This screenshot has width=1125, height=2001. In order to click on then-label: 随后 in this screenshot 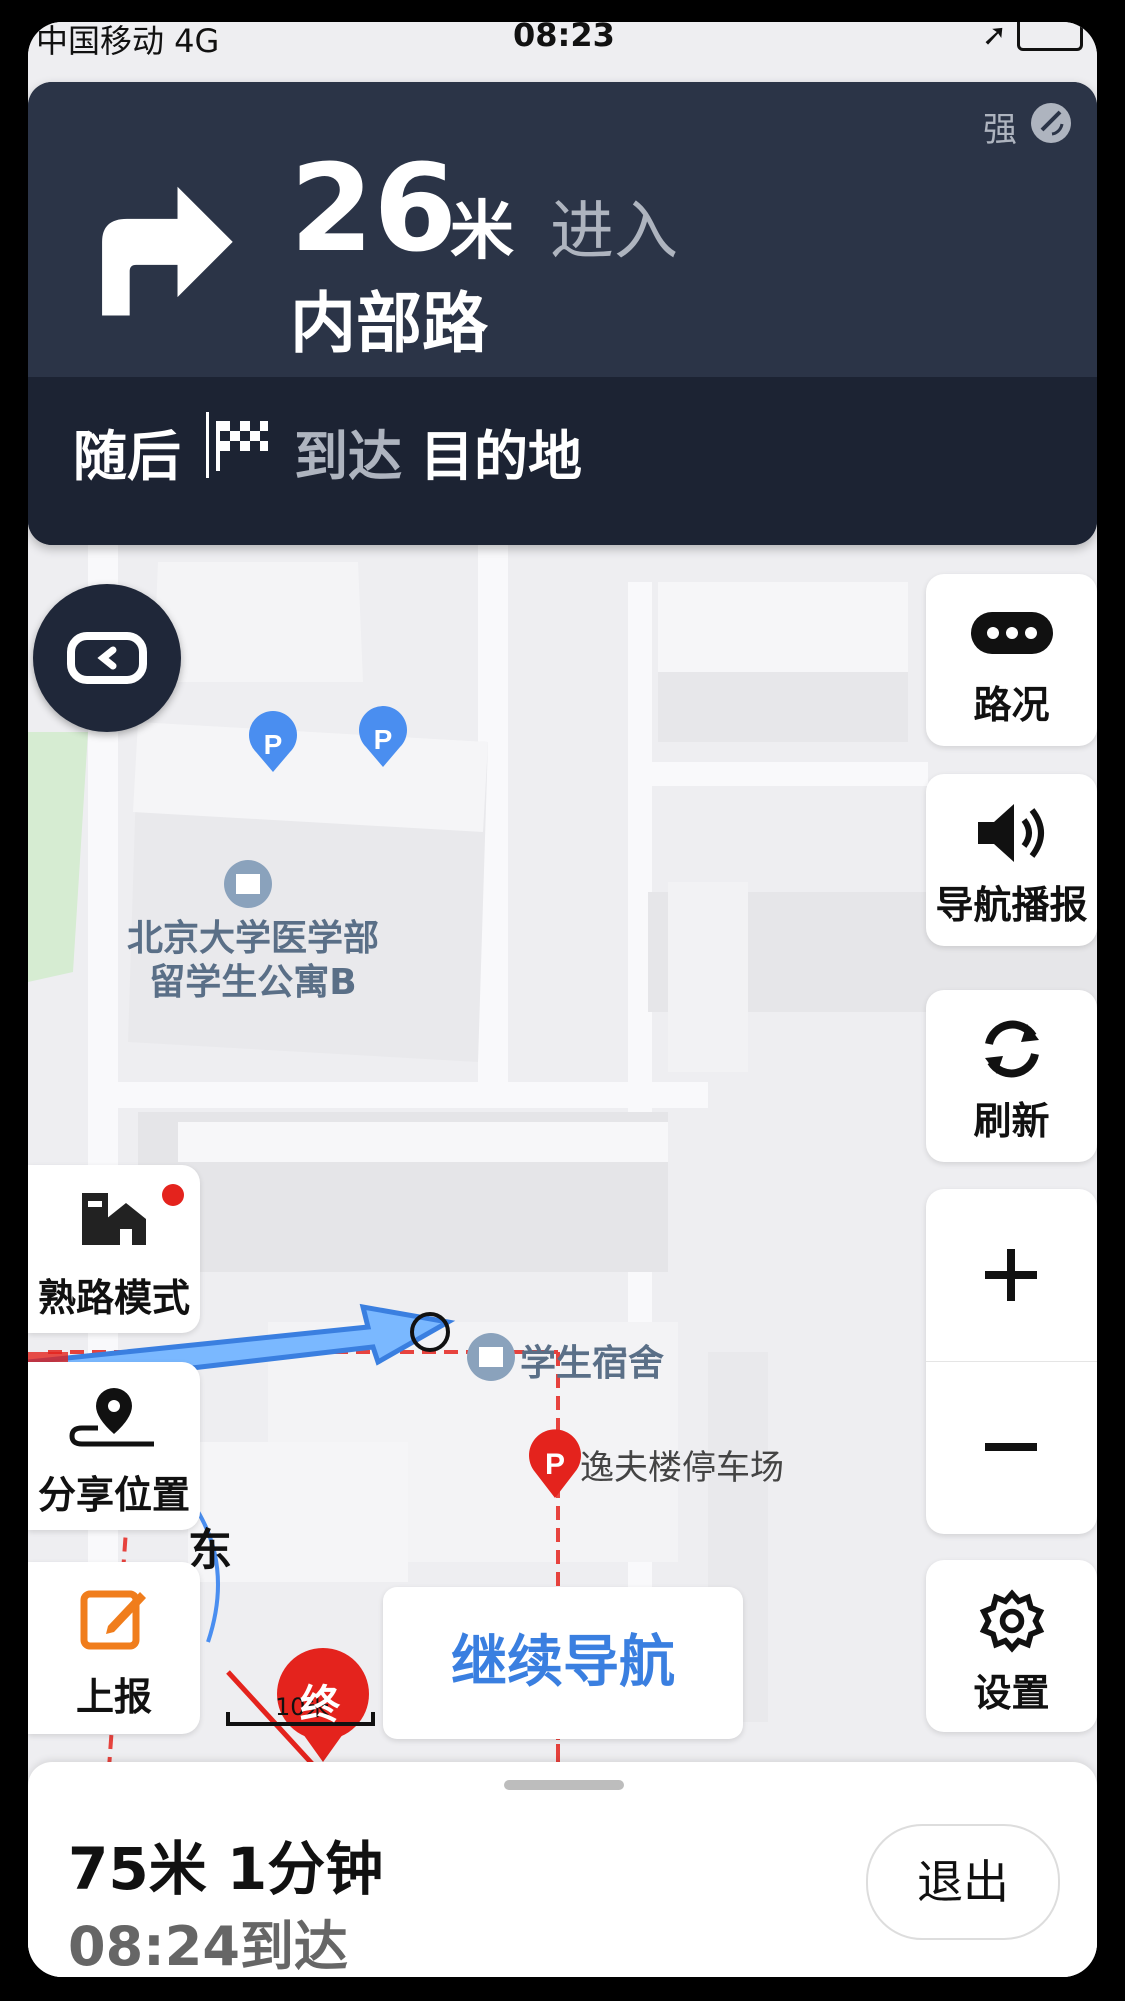, I will do `click(127, 456)`.